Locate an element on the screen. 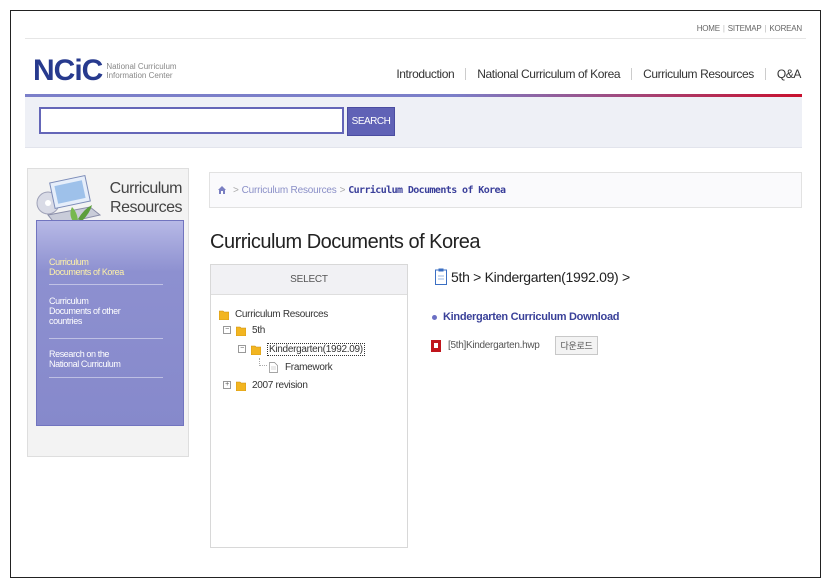 This screenshot has width=833, height=588. tree-node-root: Curriculum Resources is located at coordinates (273, 314).